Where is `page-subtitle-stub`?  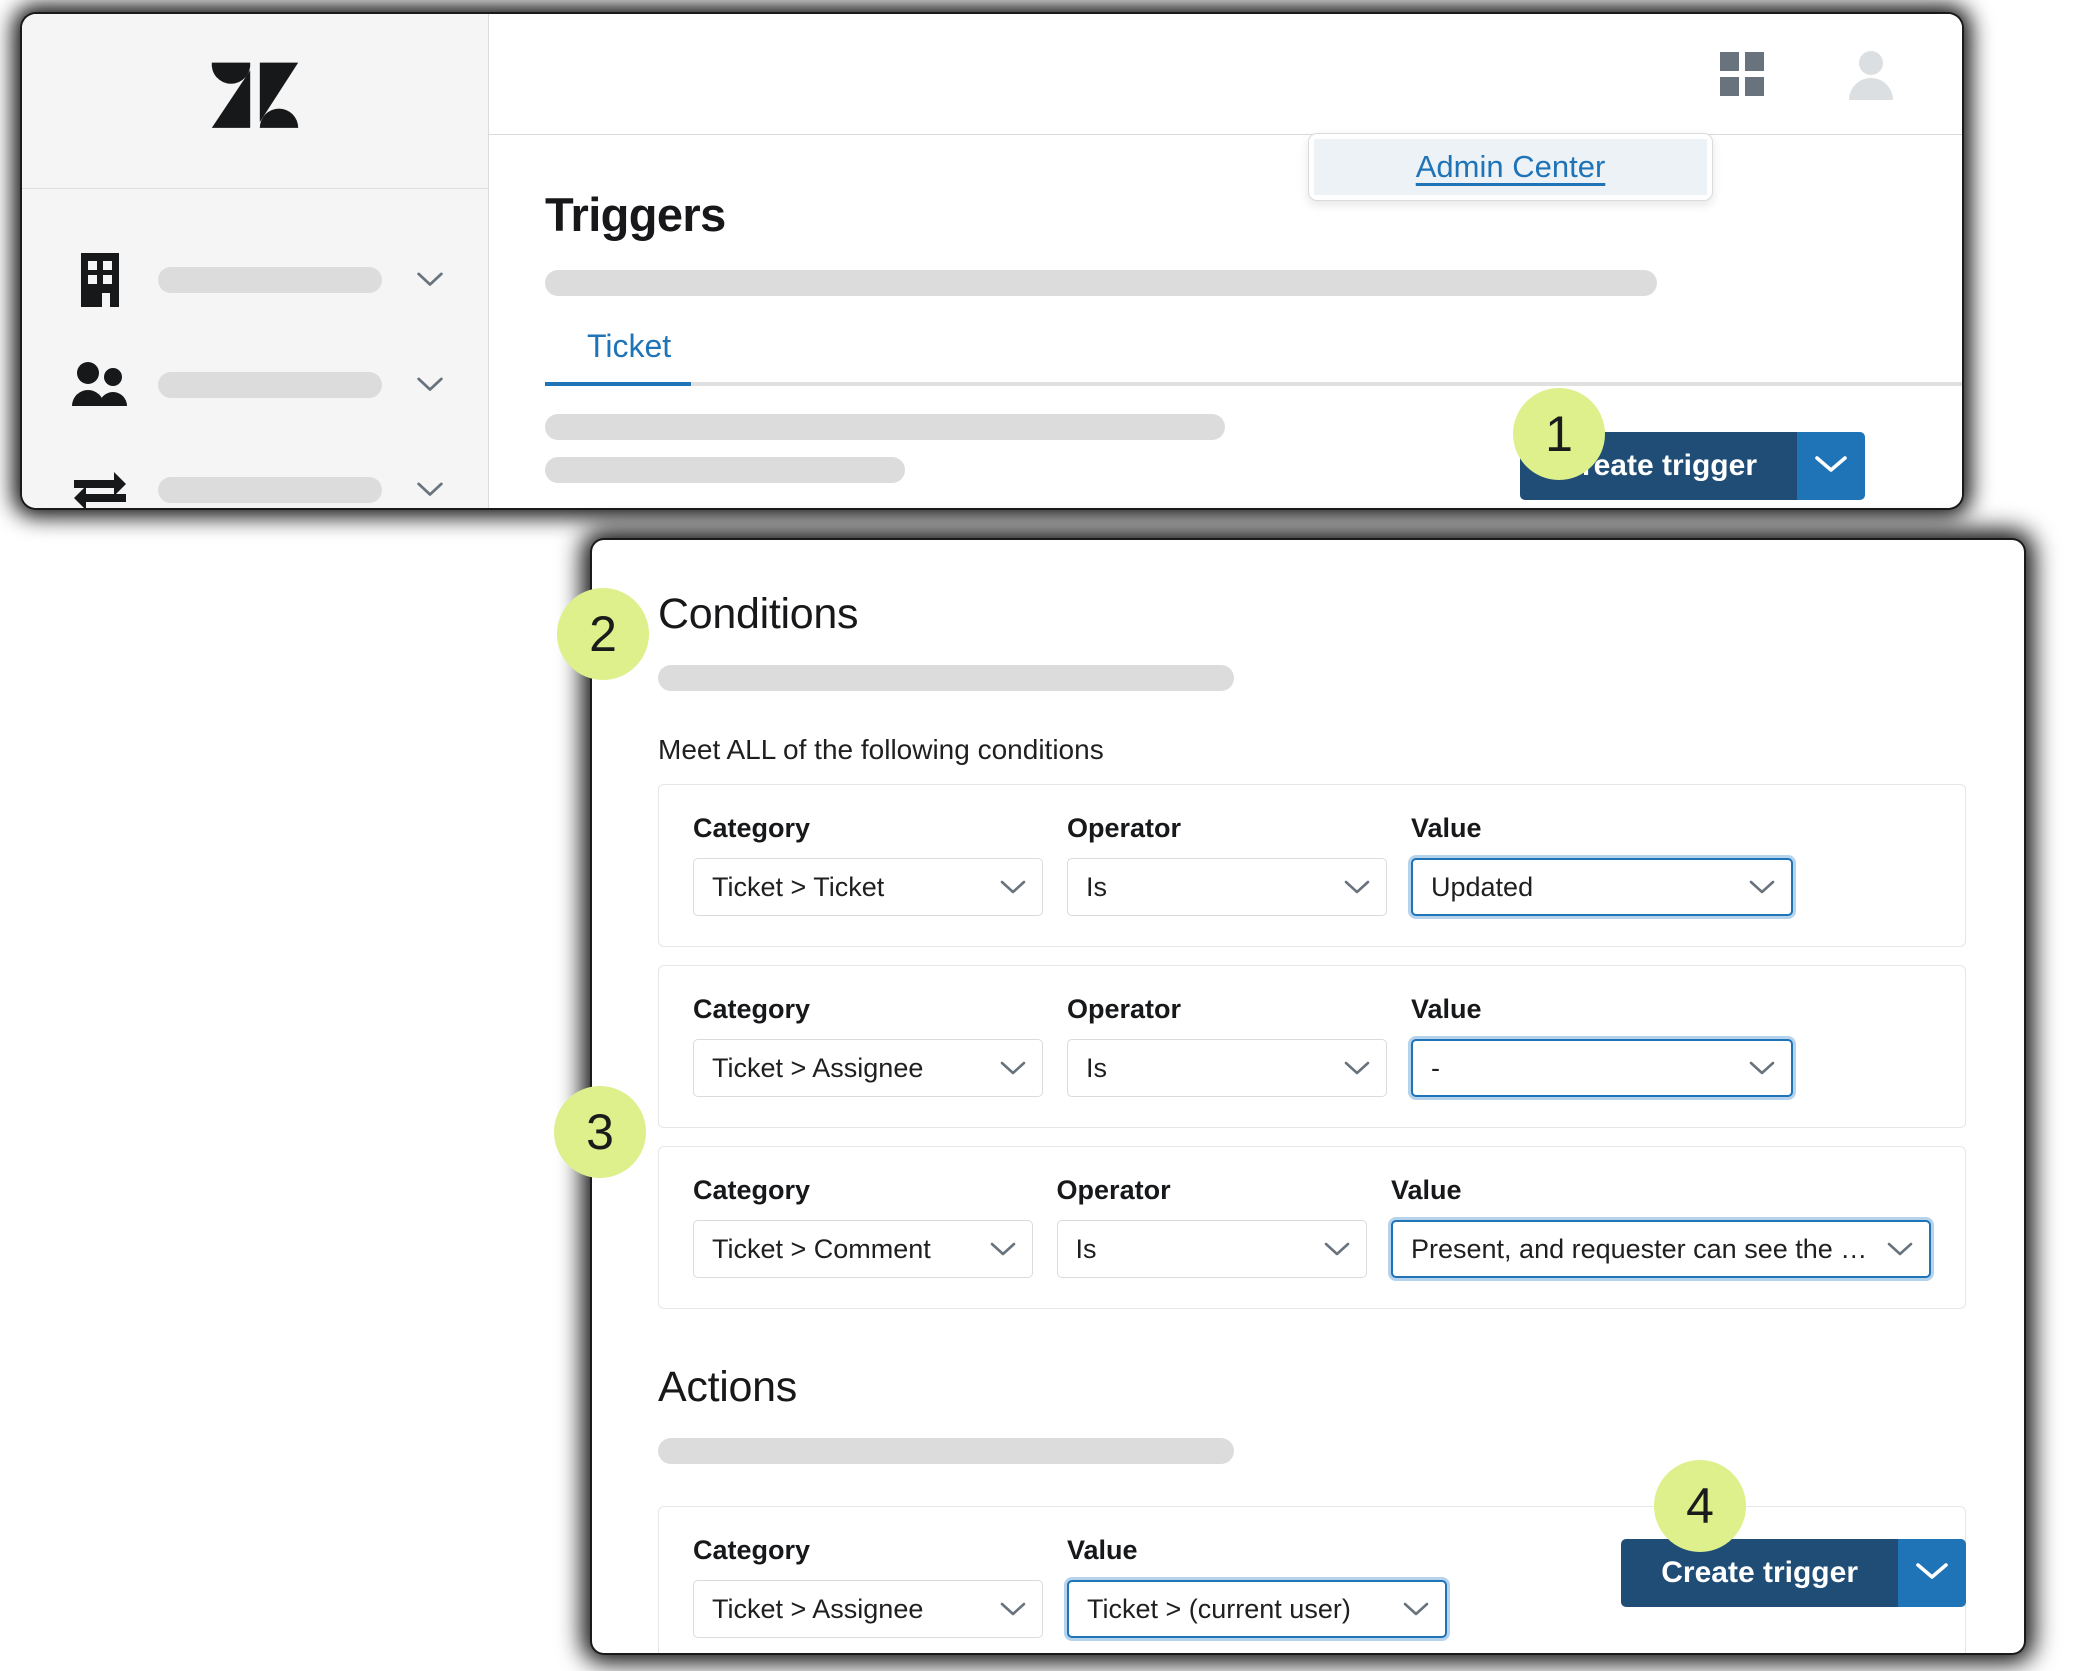
page-subtitle-stub is located at coordinates (1101, 283).